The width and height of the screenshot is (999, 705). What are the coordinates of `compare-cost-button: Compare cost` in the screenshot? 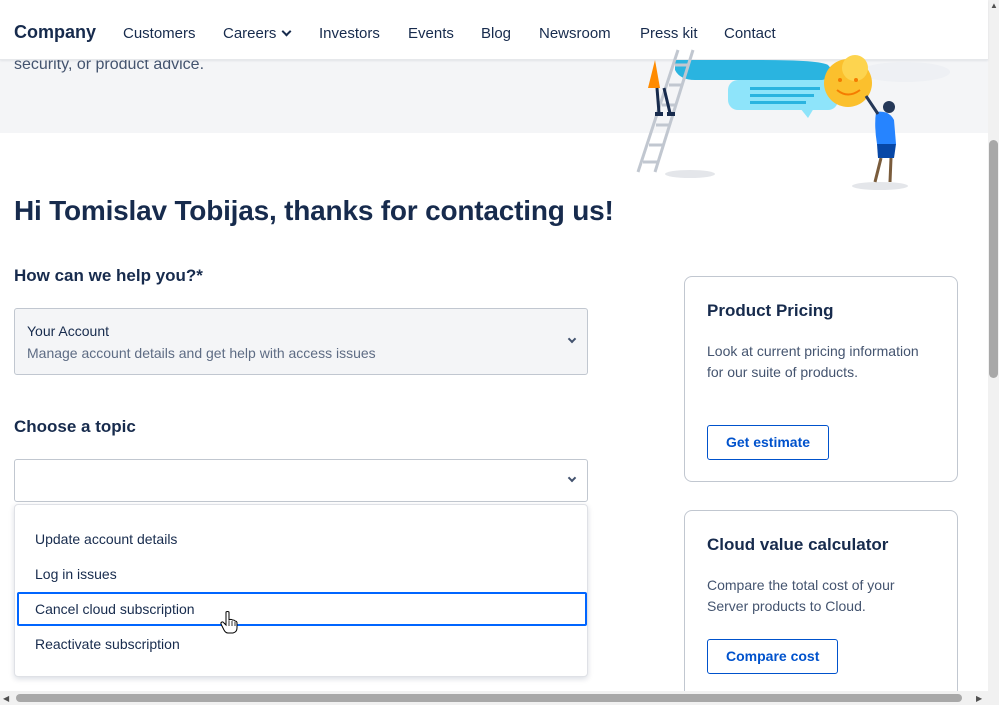 It's located at (773, 656).